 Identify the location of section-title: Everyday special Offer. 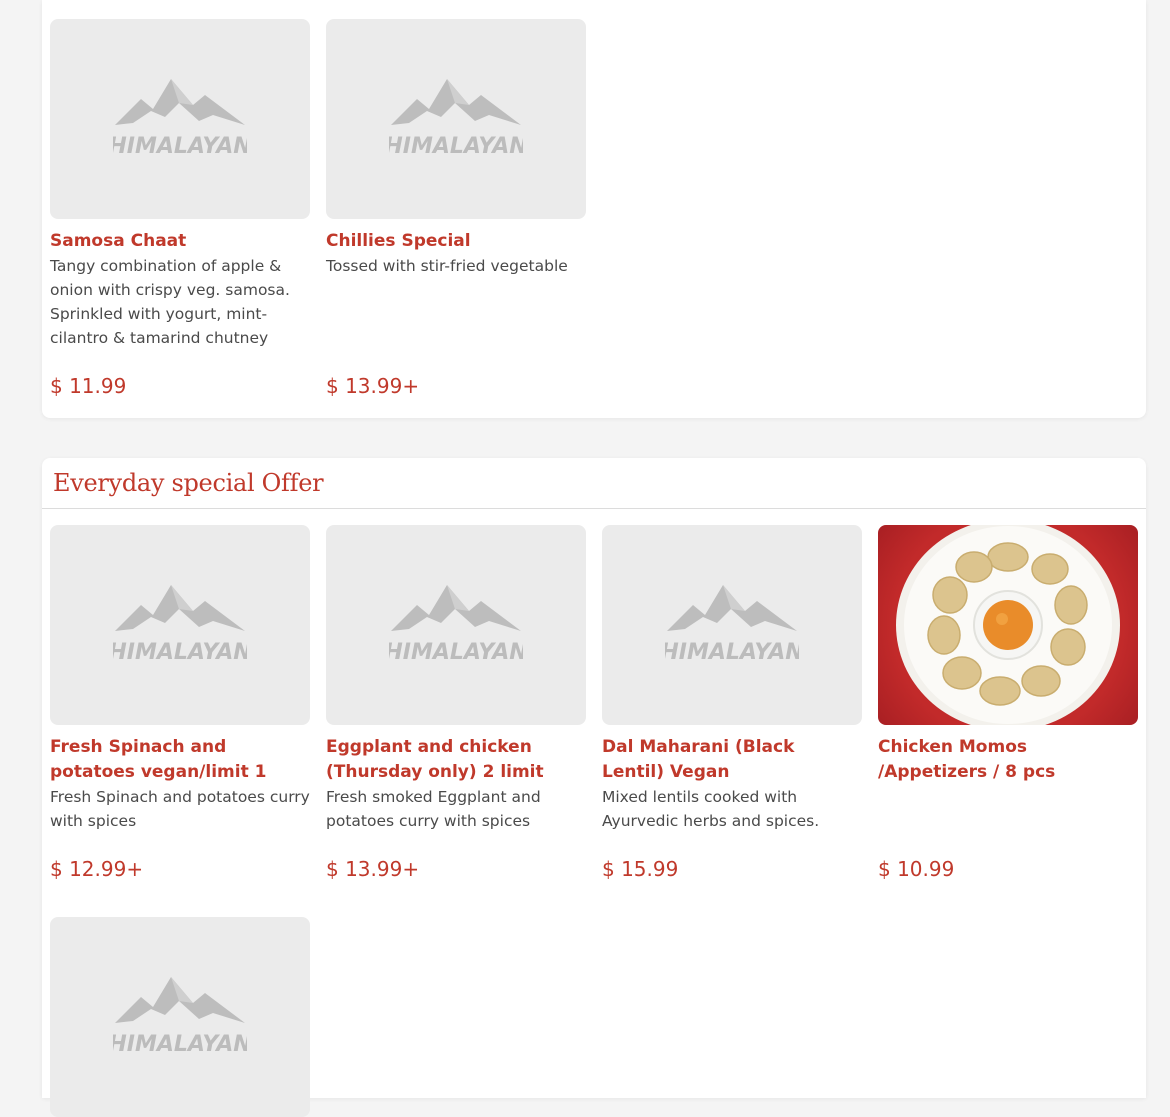
(188, 483).